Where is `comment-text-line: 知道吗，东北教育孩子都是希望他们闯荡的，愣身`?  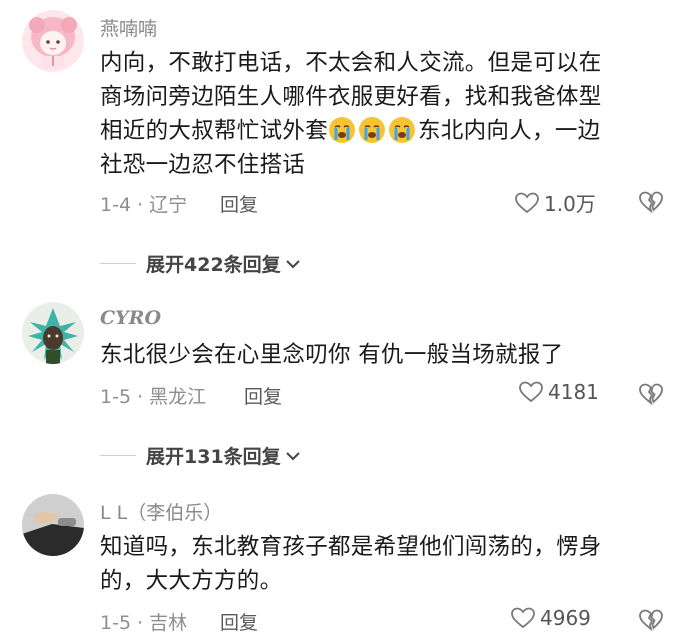
comment-text-line: 知道吗，东北教育孩子都是希望他们闯荡的，愣身 is located at coordinates (351, 547).